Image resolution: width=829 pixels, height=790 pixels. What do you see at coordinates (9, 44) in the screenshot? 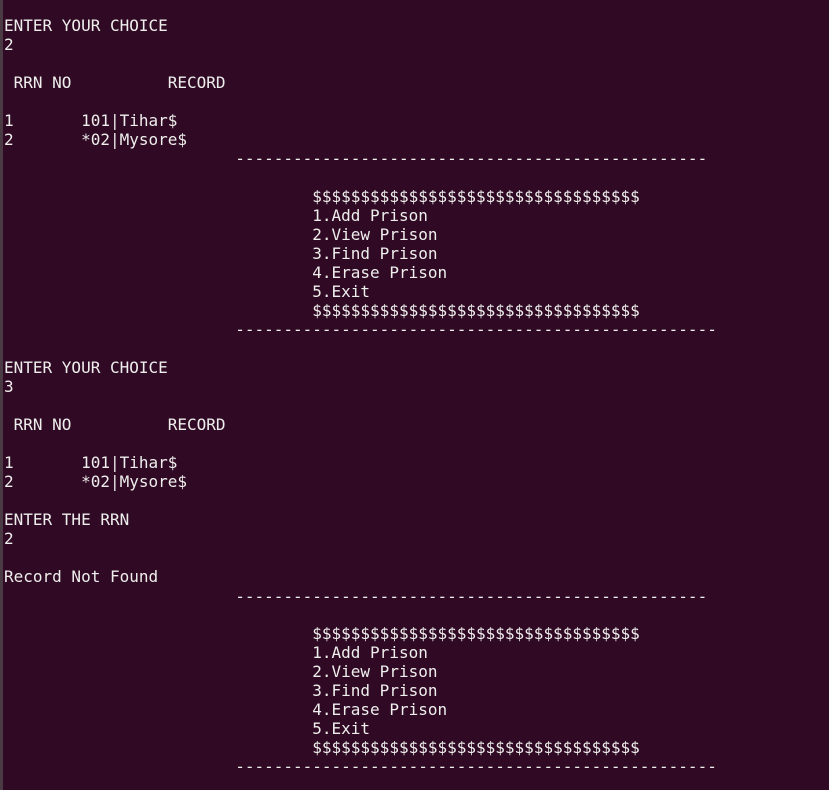
I see `user-input-choice: 2` at bounding box center [9, 44].